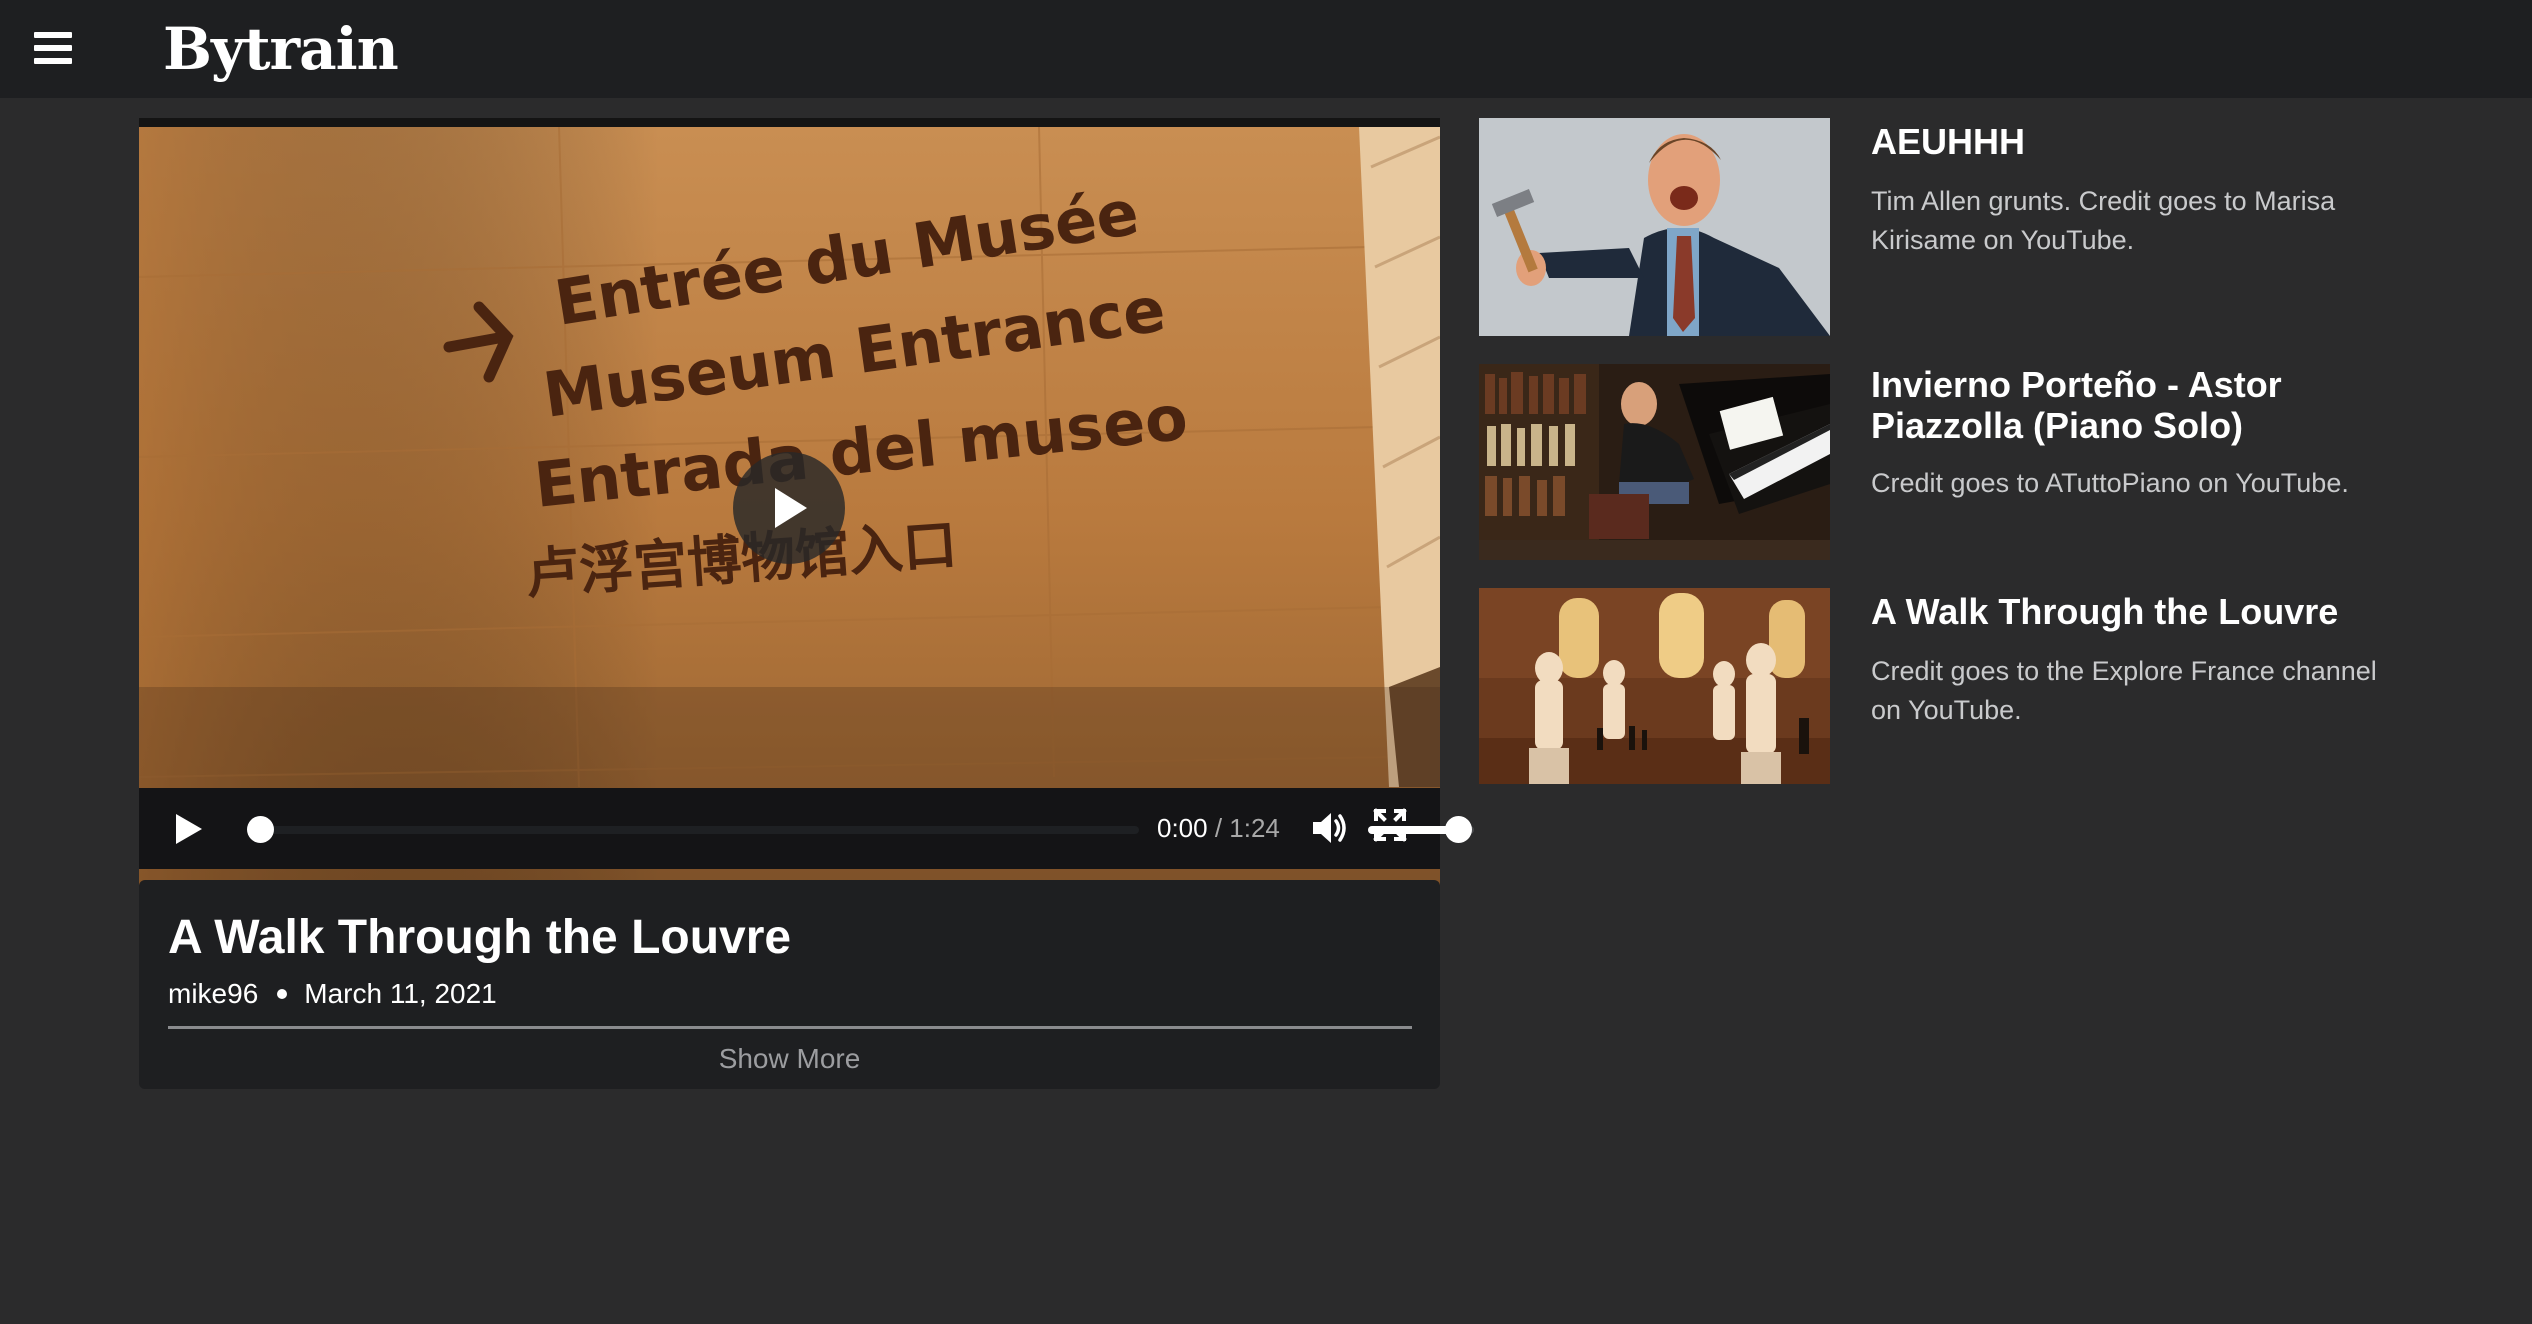 The height and width of the screenshot is (1324, 2532). I want to click on play-overlay-icon, so click(789, 508).